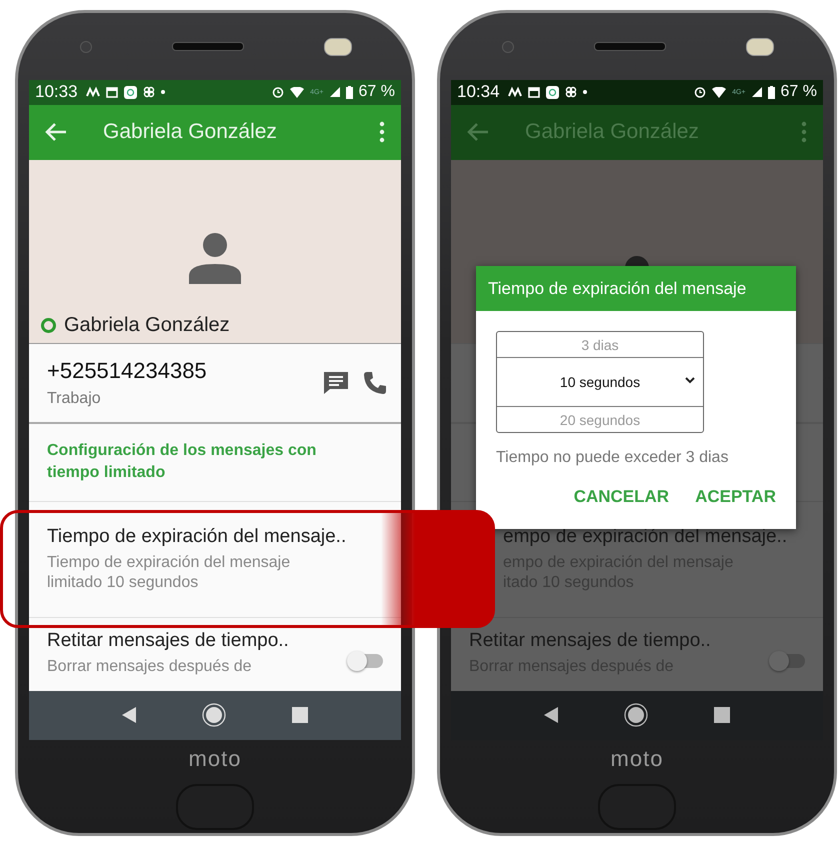  I want to click on message-icon, so click(336, 382).